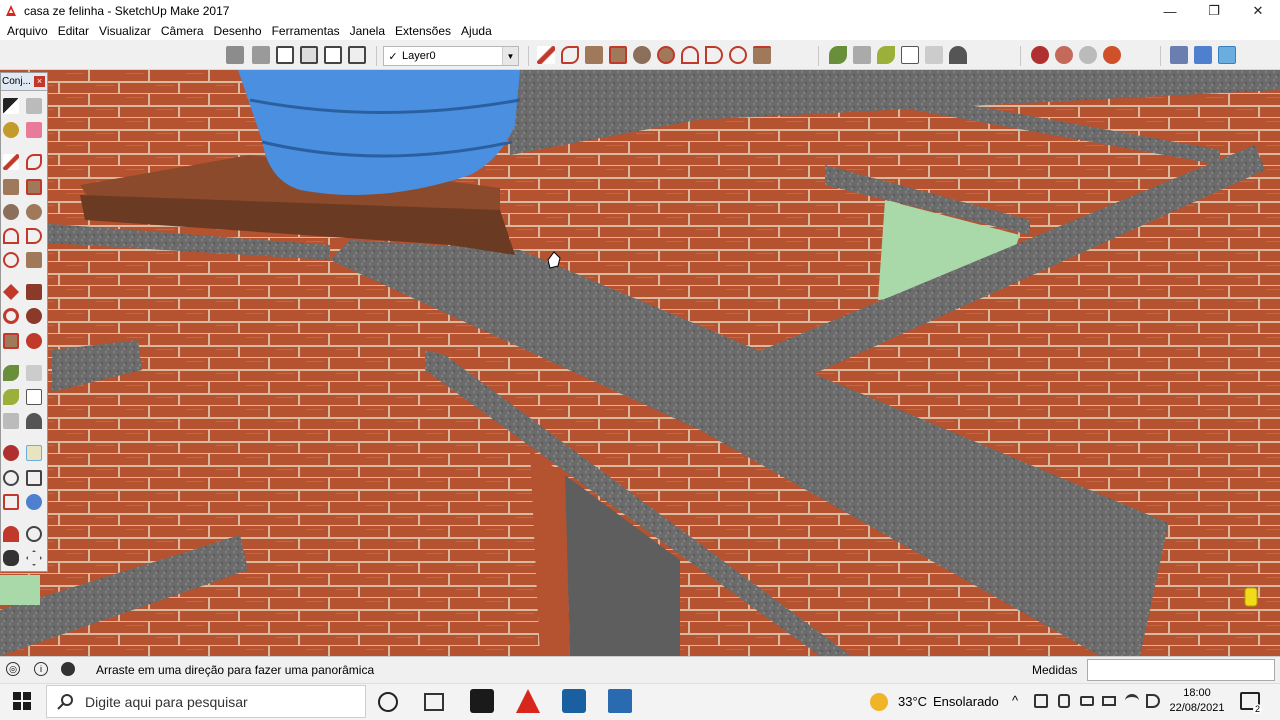  What do you see at coordinates (1041, 701) in the screenshot?
I see `volume-icon` at bounding box center [1041, 701].